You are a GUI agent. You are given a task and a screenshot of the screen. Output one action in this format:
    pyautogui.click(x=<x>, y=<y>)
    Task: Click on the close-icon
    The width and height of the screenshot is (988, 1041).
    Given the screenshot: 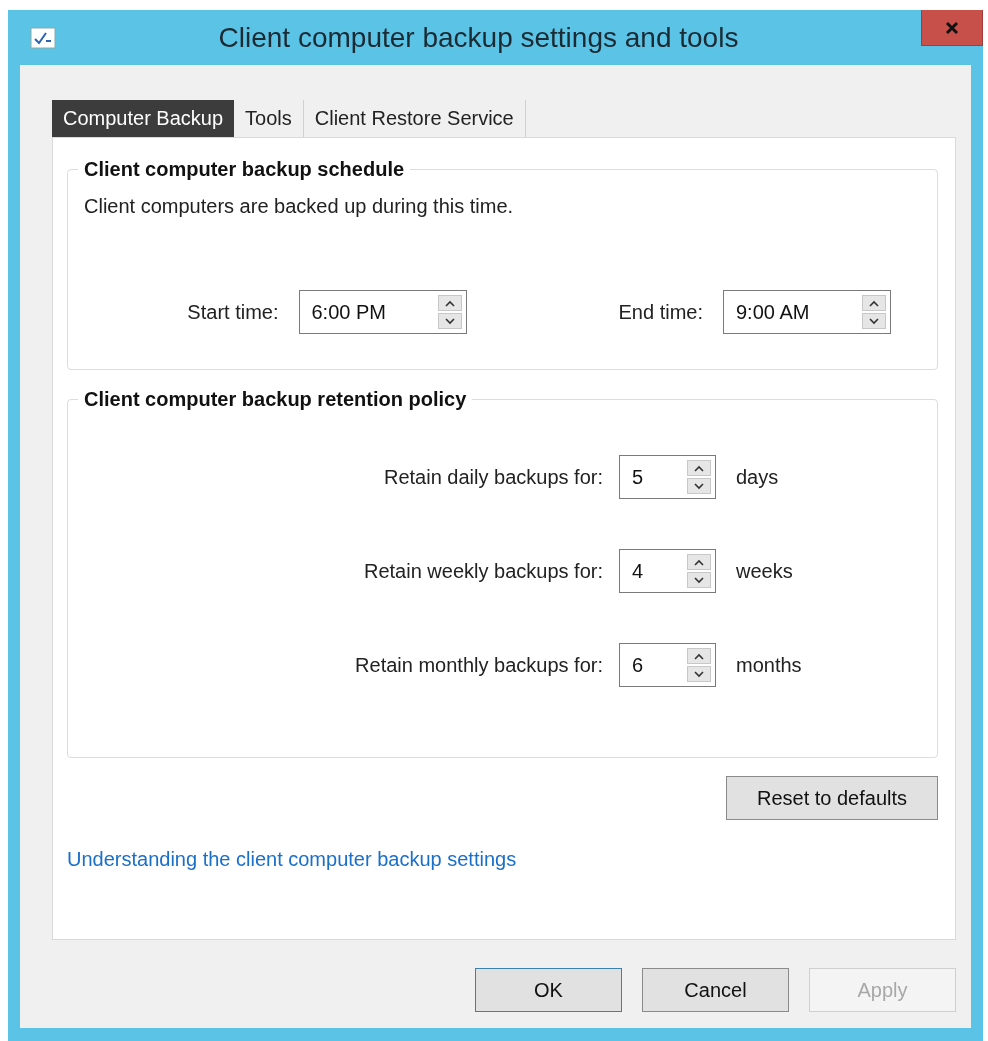 What is the action you would take?
    pyautogui.click(x=952, y=27)
    